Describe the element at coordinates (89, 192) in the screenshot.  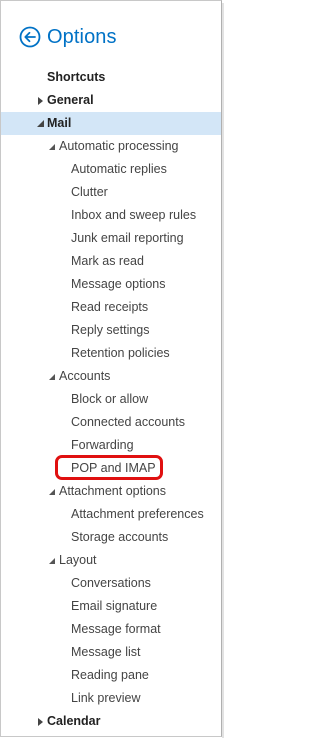
I see `nav-item-label: Clutter` at that location.